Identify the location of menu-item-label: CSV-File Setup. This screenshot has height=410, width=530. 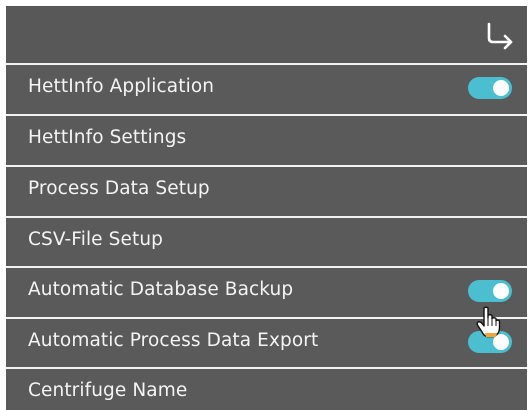
(95, 239).